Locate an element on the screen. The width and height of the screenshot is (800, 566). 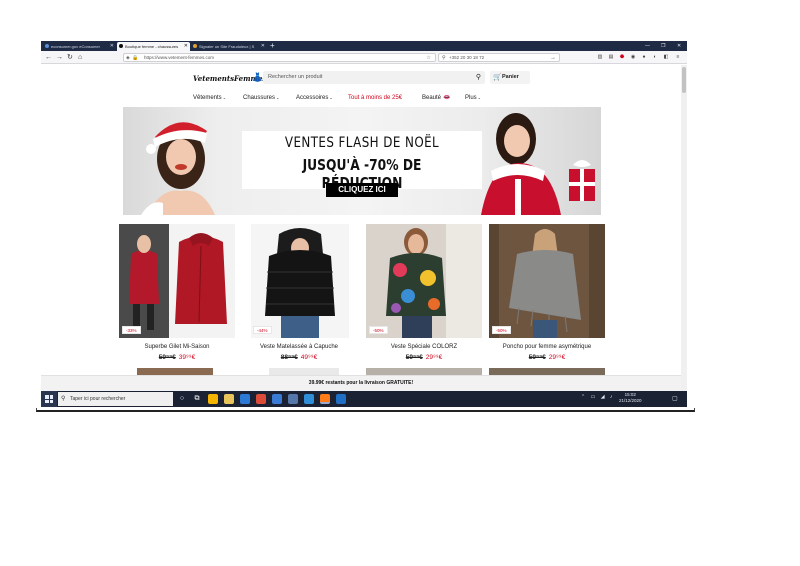
nav-accessoires: Accessoires⌄ is located at coordinates (314, 98).